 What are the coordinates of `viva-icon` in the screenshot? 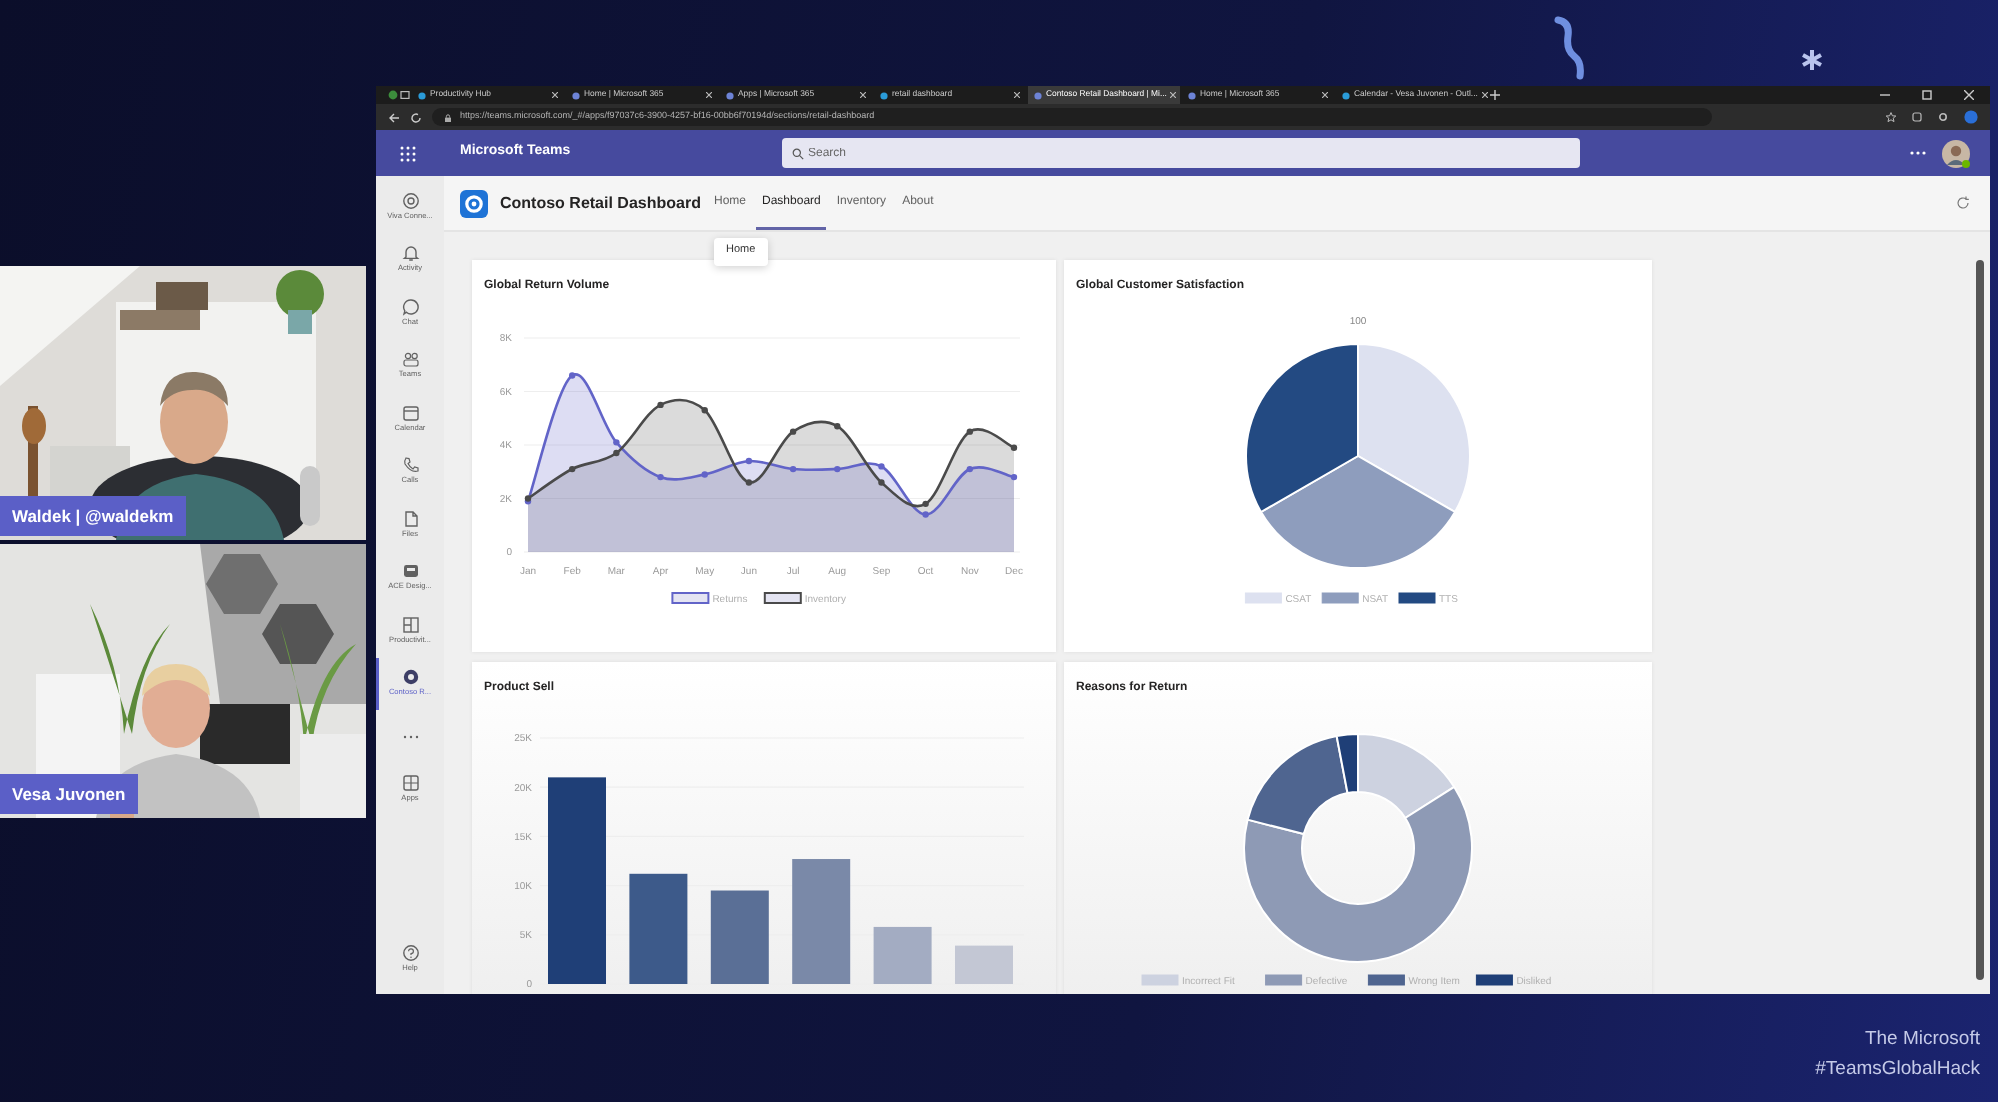 It's located at (410, 200).